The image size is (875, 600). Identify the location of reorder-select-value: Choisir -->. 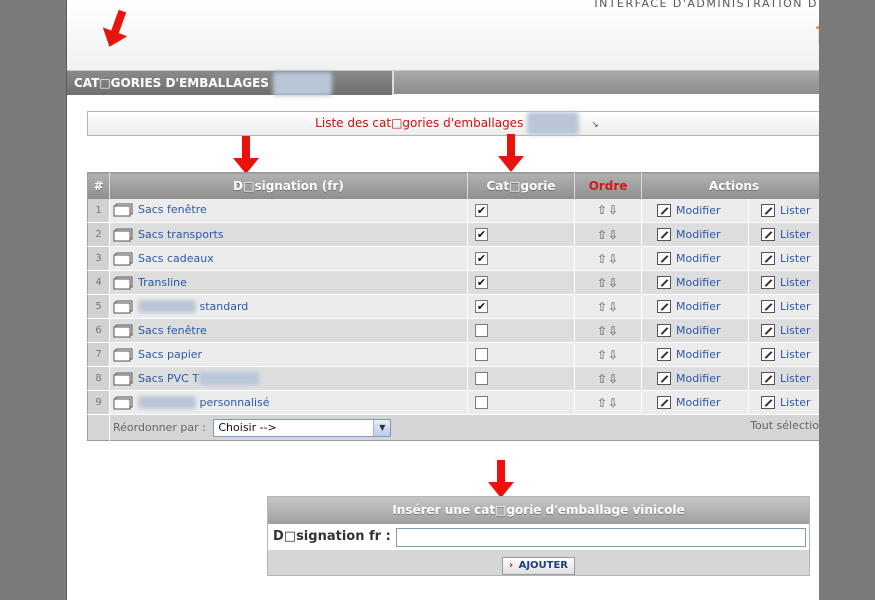
(247, 427).